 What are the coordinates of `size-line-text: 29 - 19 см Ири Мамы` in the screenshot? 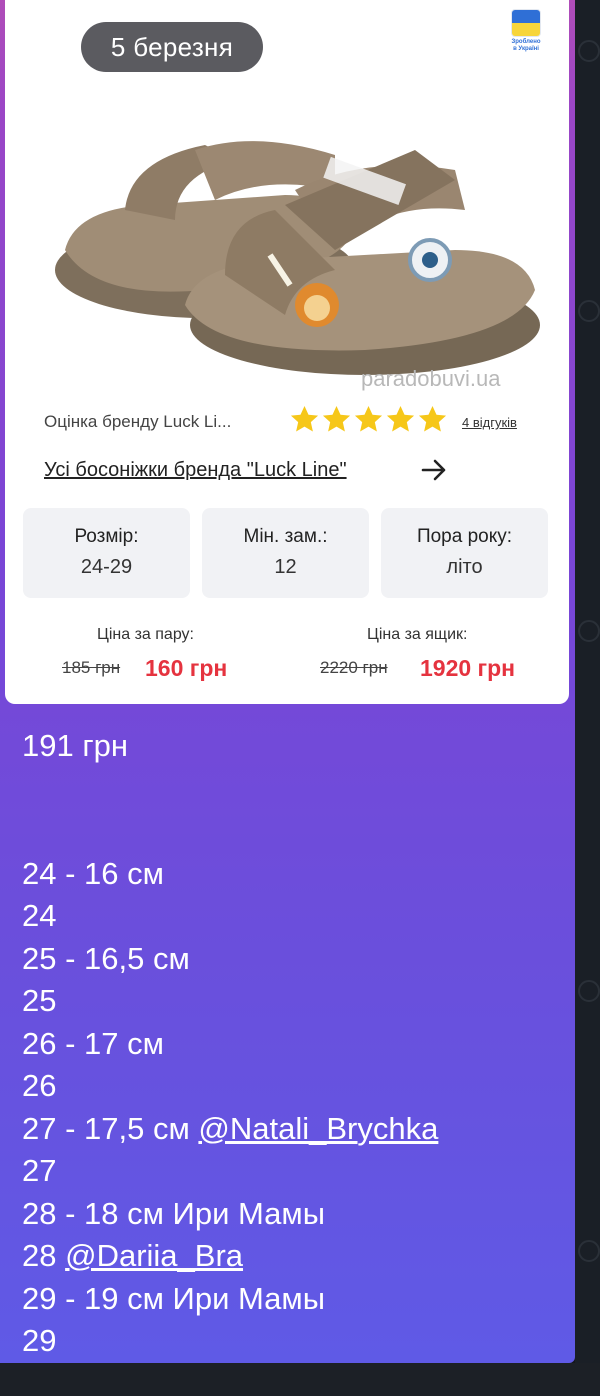 It's located at (174, 1298).